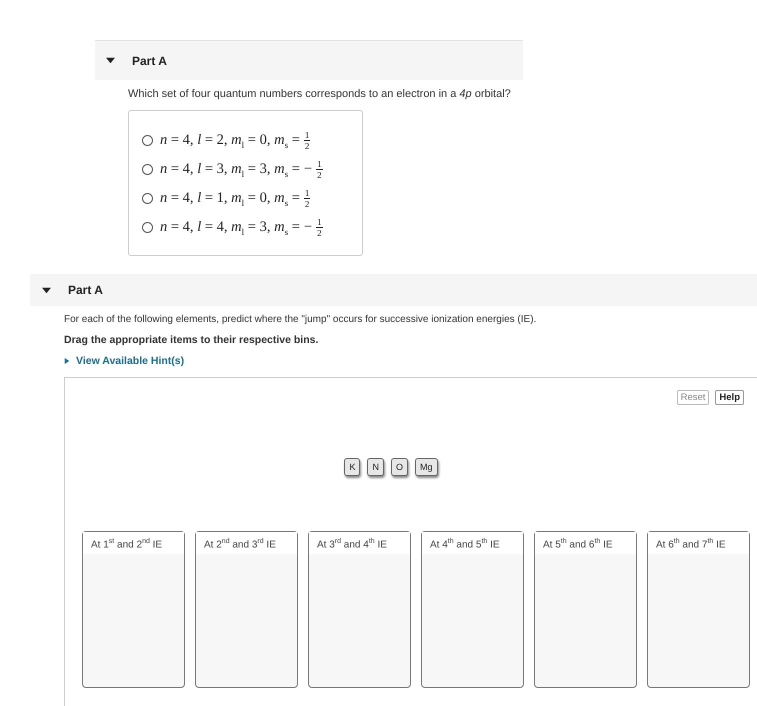  What do you see at coordinates (399, 467) in the screenshot?
I see `draggable-tile: O` at bounding box center [399, 467].